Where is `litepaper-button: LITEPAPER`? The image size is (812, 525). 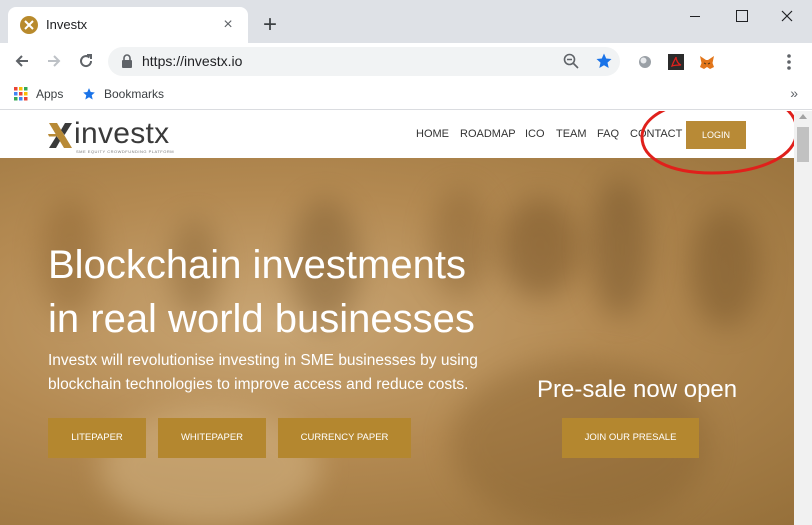 litepaper-button: LITEPAPER is located at coordinates (97, 438).